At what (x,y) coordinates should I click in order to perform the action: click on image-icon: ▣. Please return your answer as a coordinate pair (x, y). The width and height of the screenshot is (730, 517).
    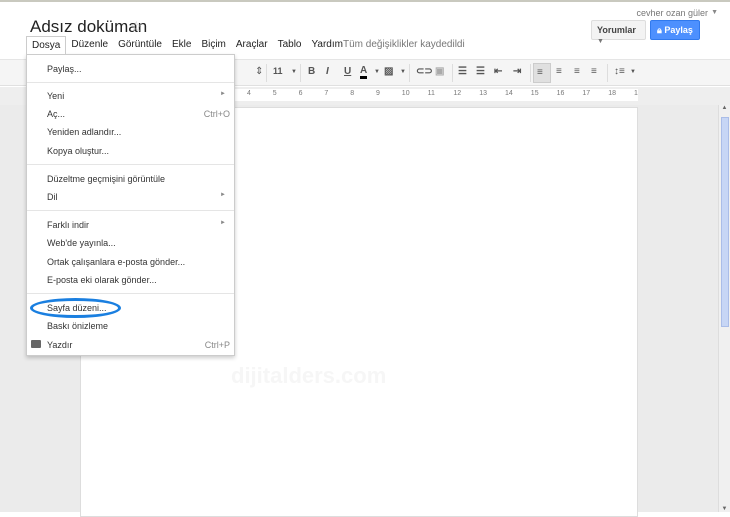
    Looking at the image, I should click on (439, 71).